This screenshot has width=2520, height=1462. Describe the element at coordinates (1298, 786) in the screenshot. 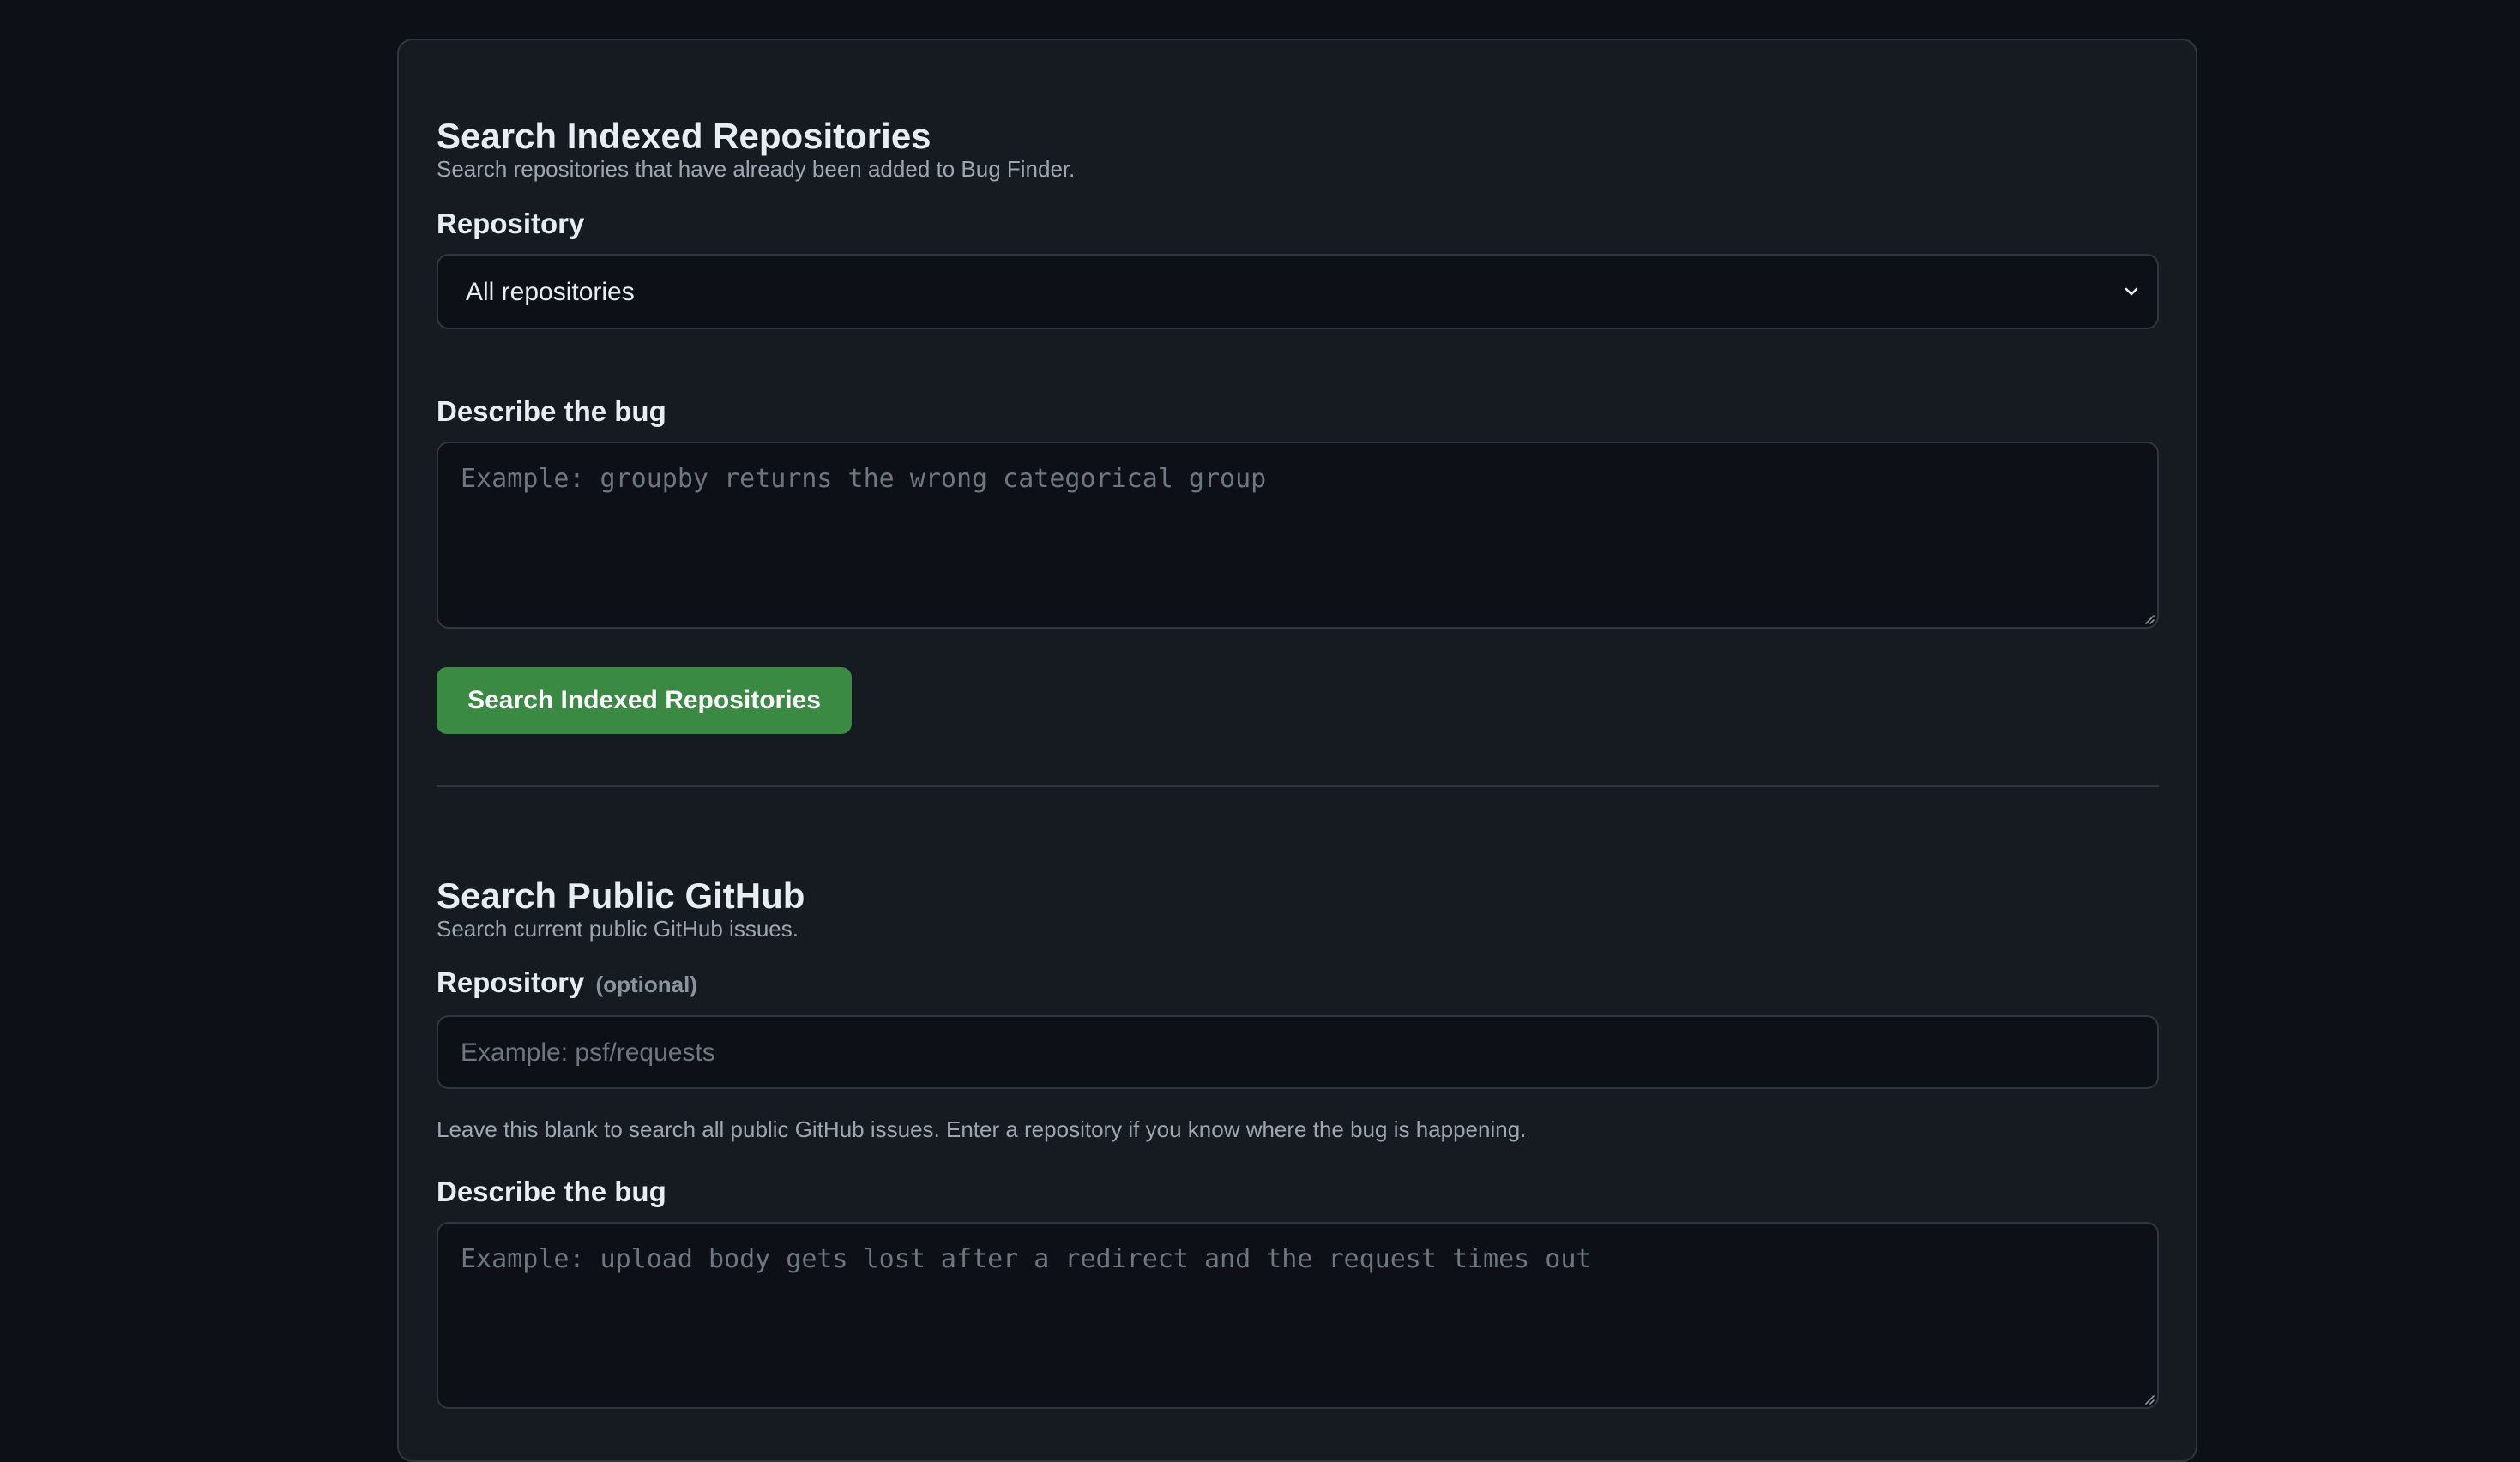

I see `section-divider` at that location.